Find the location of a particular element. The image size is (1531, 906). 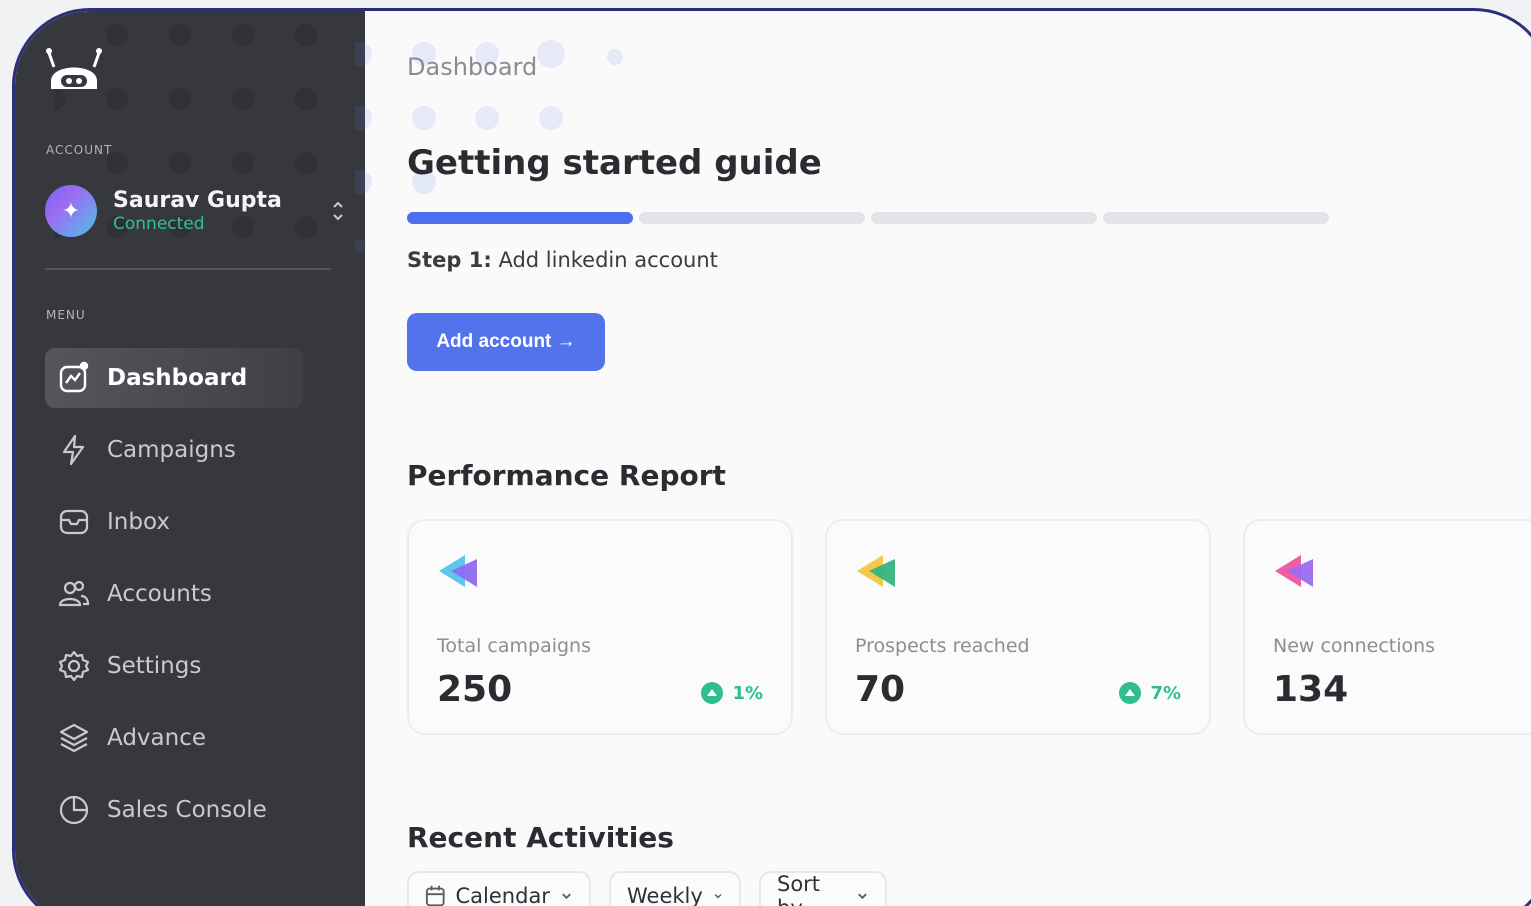

add-account-button: Add account → is located at coordinates (506, 342).